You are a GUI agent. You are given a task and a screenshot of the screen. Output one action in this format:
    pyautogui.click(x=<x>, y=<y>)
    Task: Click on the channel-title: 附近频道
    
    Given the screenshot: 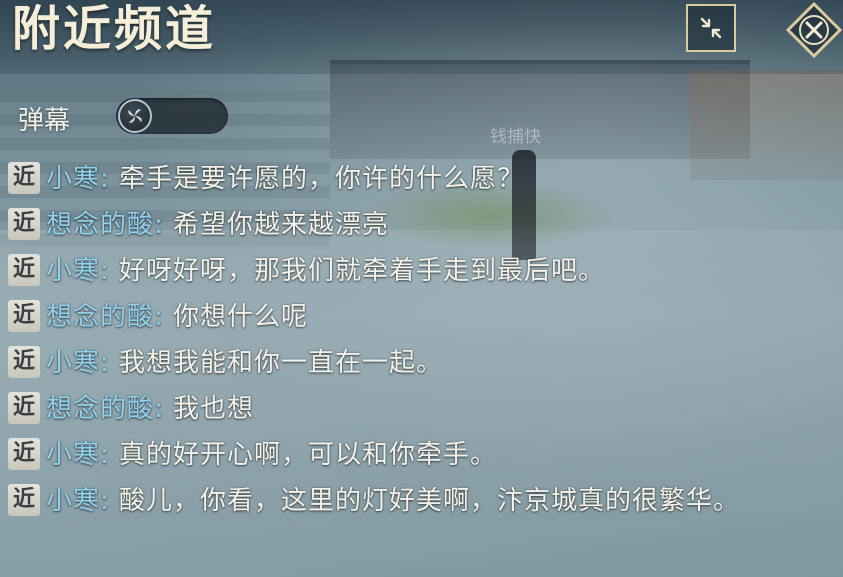 What is the action you would take?
    pyautogui.click(x=114, y=29)
    